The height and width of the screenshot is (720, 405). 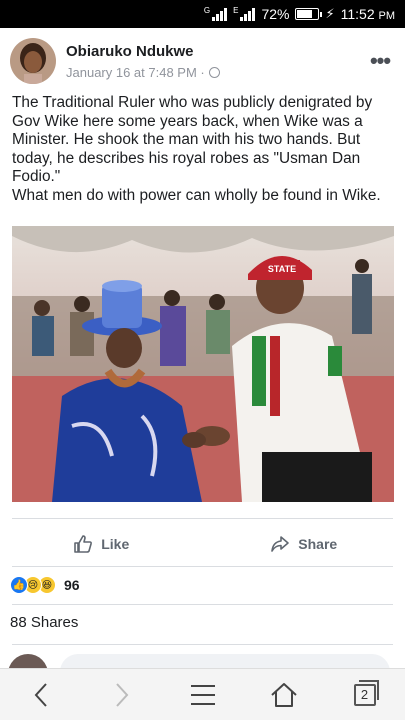 What do you see at coordinates (44, 622) in the screenshot?
I see `shares-count: 88 Shares` at bounding box center [44, 622].